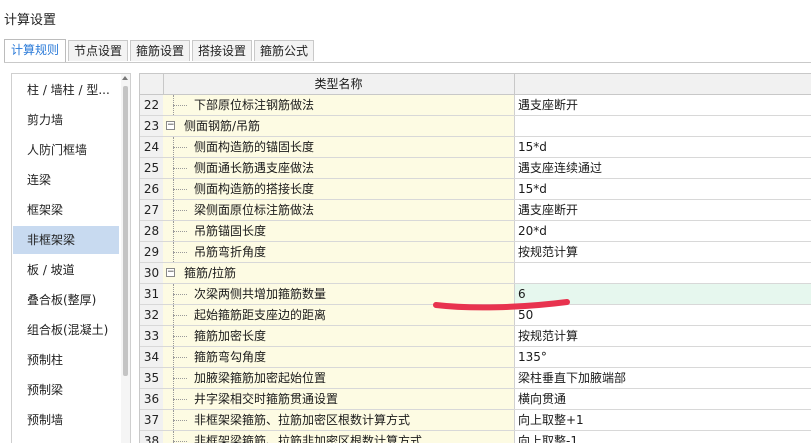 This screenshot has width=811, height=443. Describe the element at coordinates (339, 231) in the screenshot. I see `setting-name: 吊筋锚固长度` at that location.